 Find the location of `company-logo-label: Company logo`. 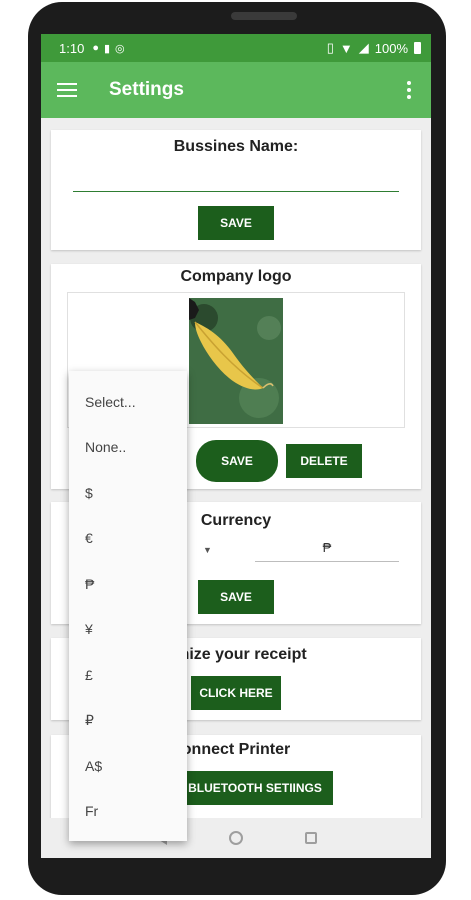

company-logo-label: Company logo is located at coordinates (236, 276).